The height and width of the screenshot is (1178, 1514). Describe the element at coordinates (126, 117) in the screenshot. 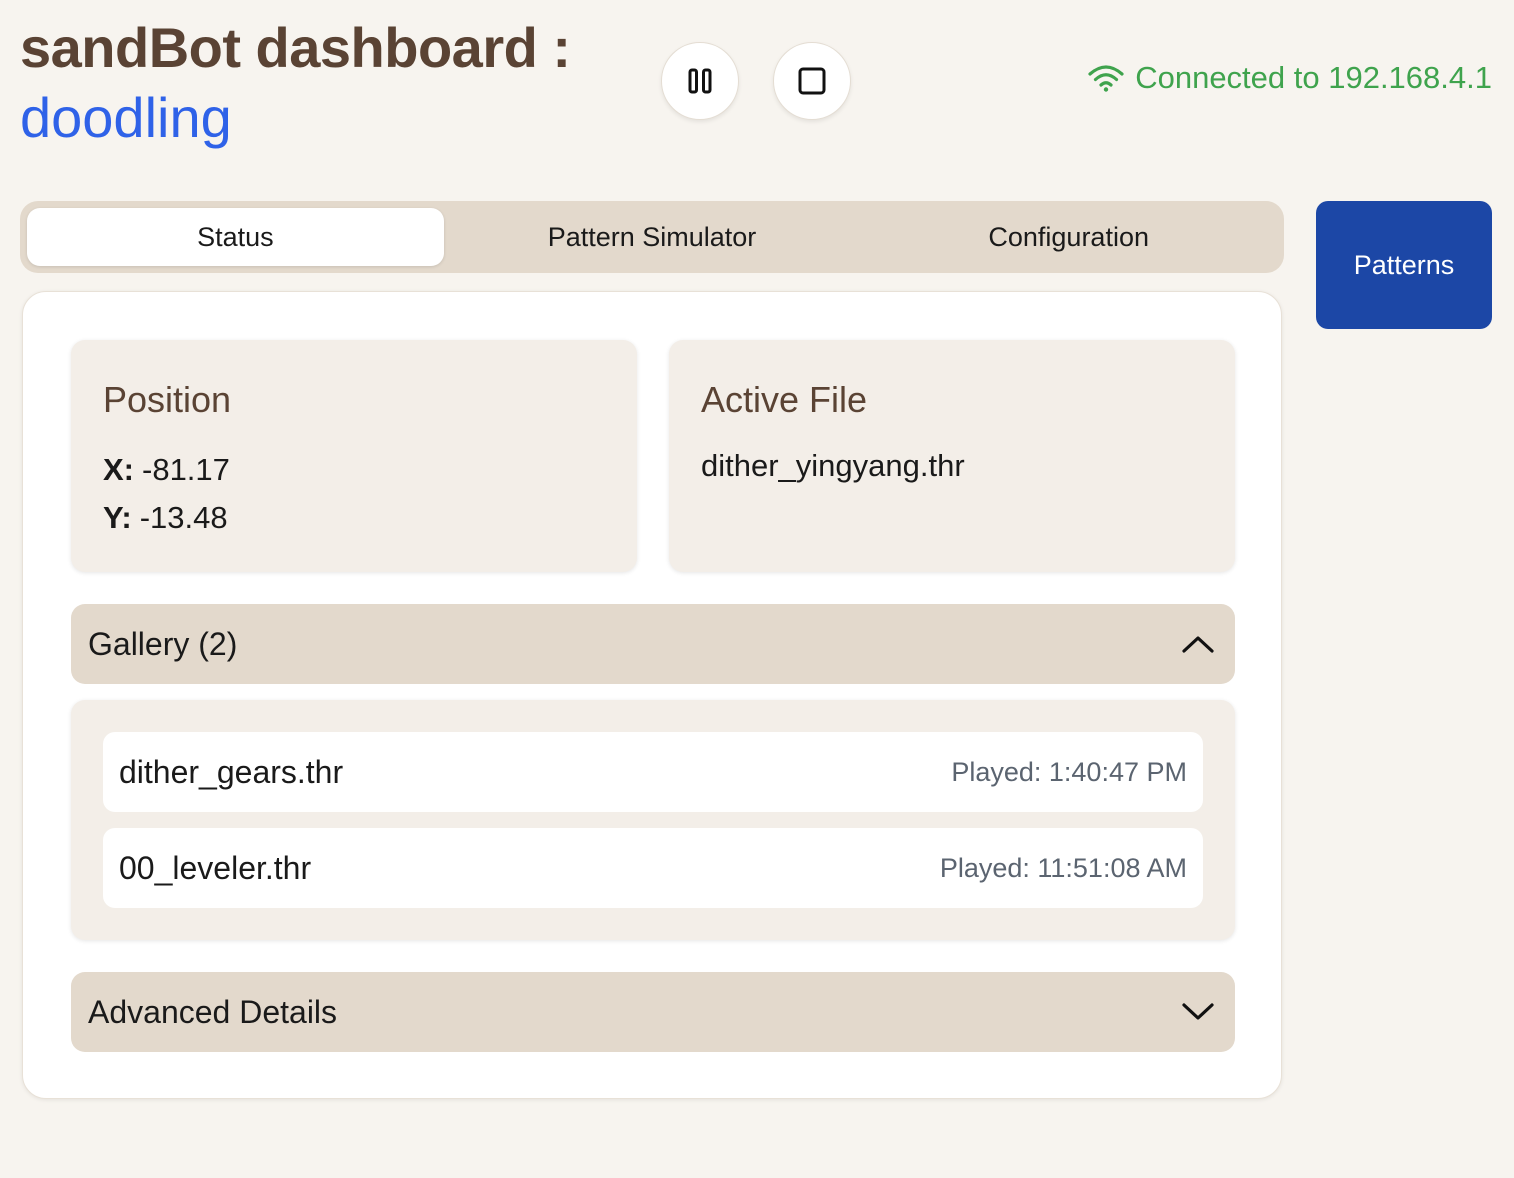

I see `page-subtitle: doodling` at that location.